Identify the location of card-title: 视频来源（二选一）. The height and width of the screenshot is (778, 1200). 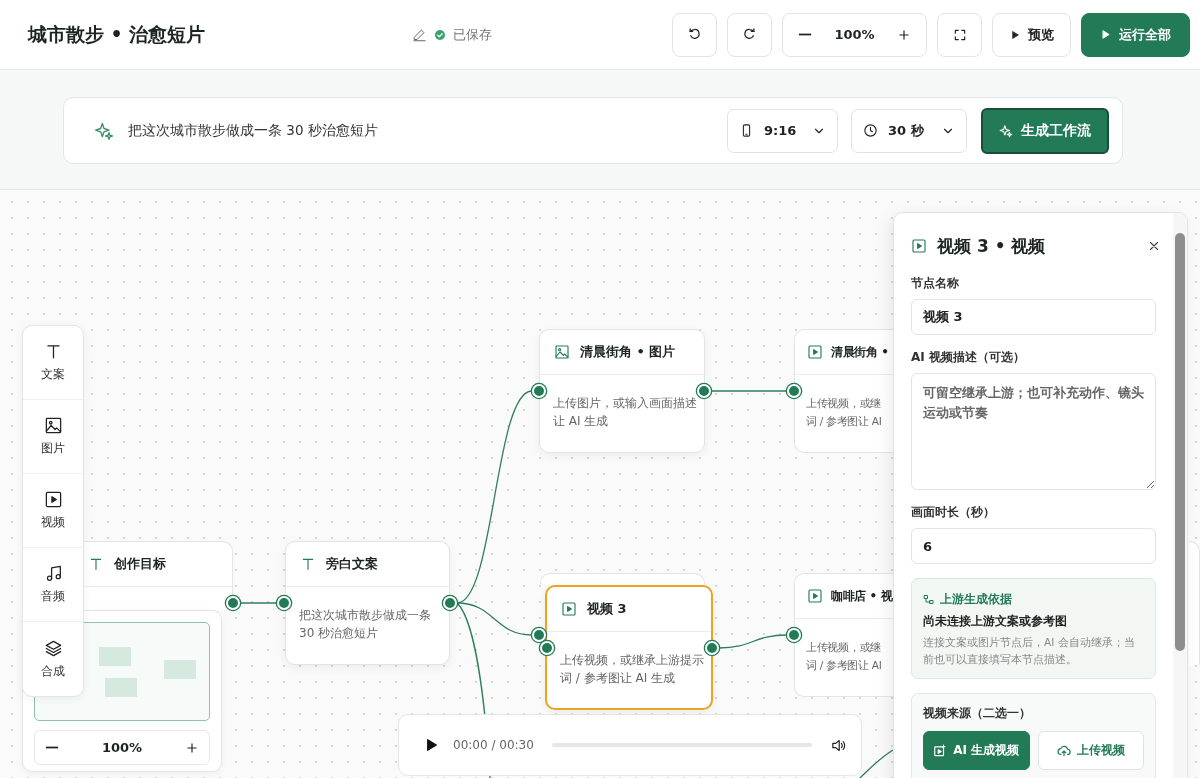
(977, 713).